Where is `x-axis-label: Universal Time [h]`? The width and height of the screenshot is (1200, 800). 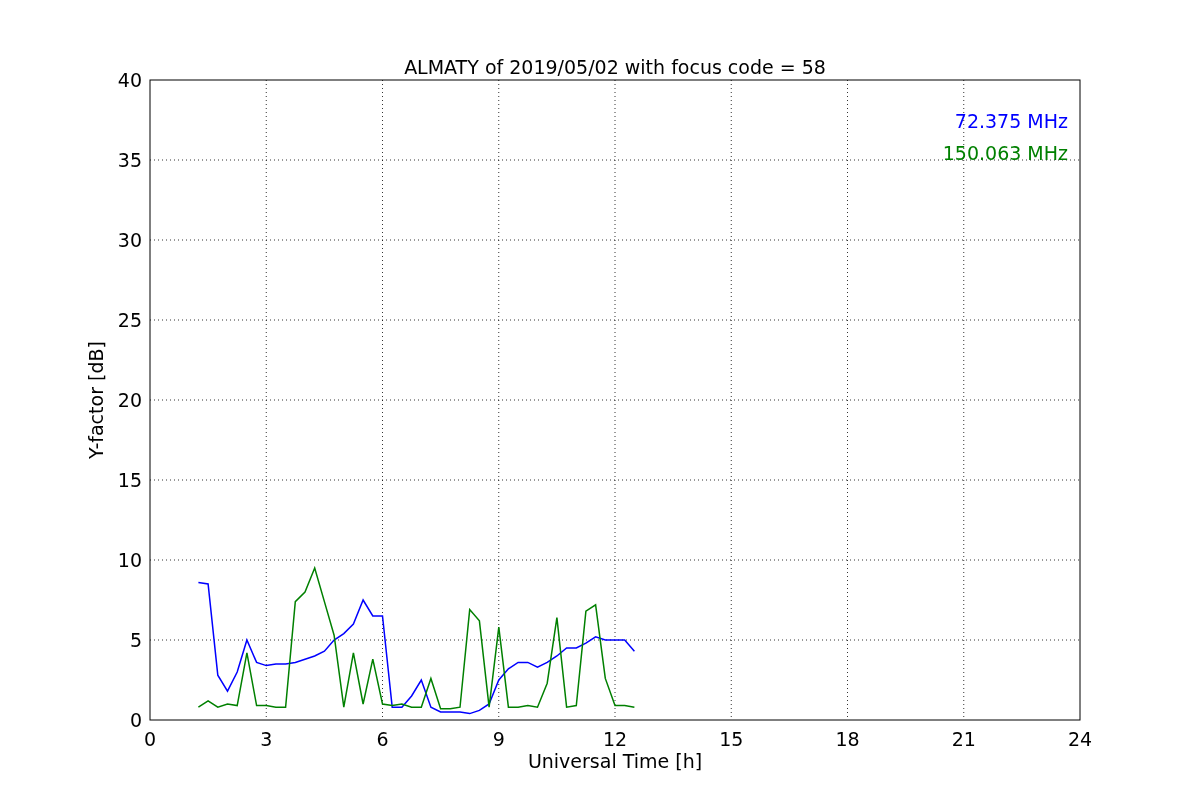
x-axis-label: Universal Time [h] is located at coordinates (615, 761).